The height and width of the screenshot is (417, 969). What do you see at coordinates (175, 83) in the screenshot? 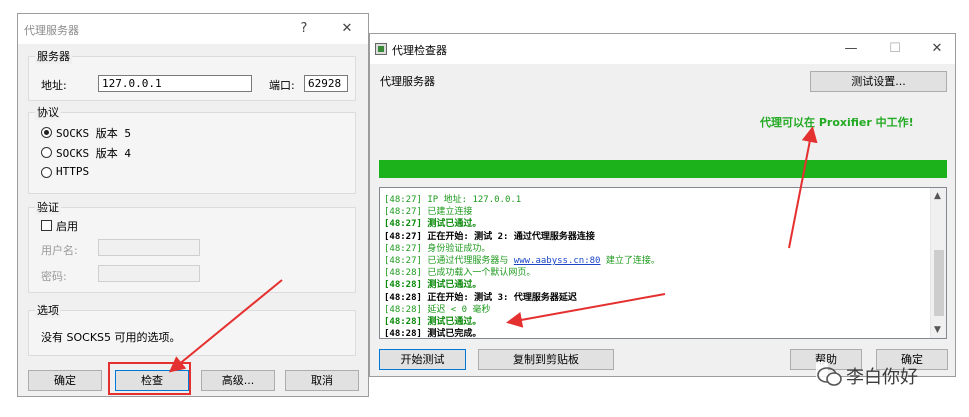
I see `address-input: 127.0.0.1` at bounding box center [175, 83].